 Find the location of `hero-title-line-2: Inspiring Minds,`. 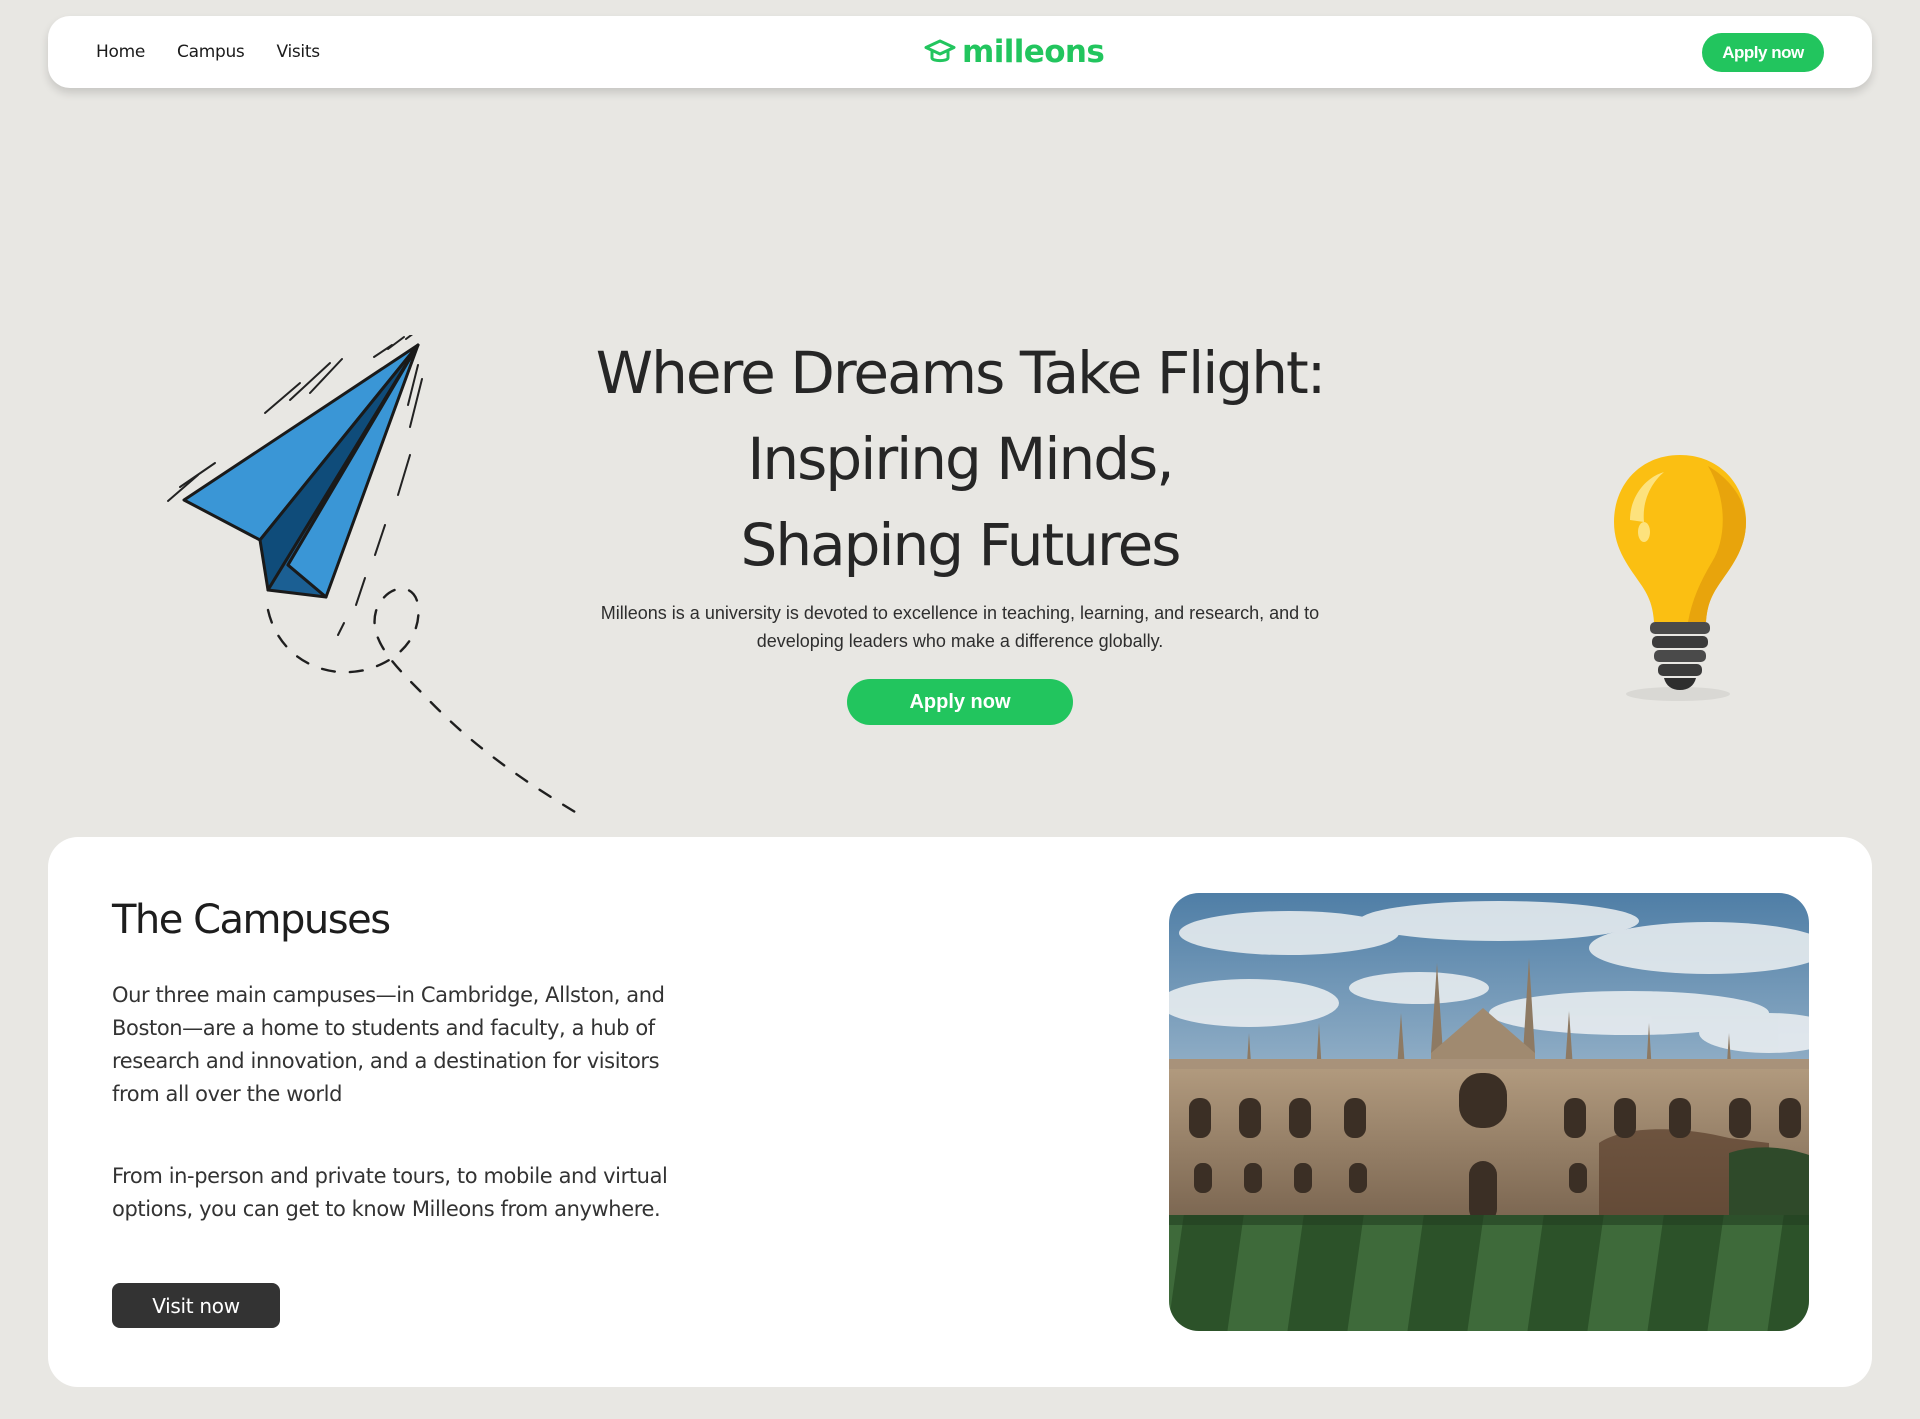

hero-title-line-2: Inspiring Minds, is located at coordinates (960, 459).